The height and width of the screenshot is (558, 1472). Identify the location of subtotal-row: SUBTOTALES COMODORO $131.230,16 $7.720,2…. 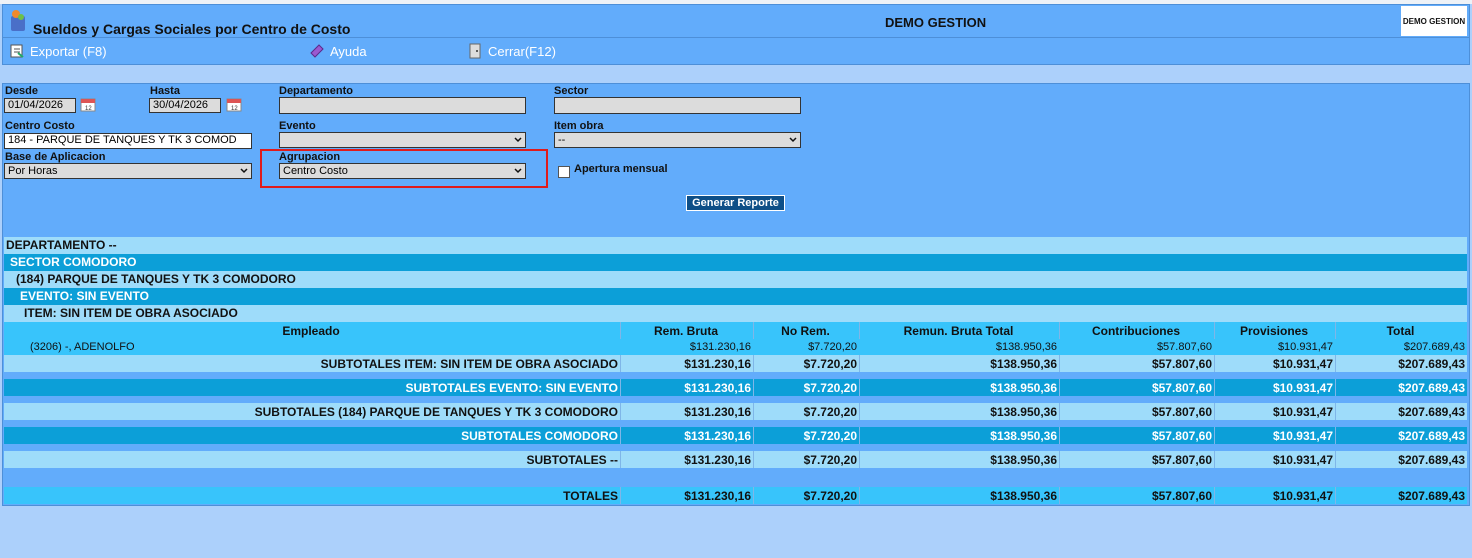
(735, 435).